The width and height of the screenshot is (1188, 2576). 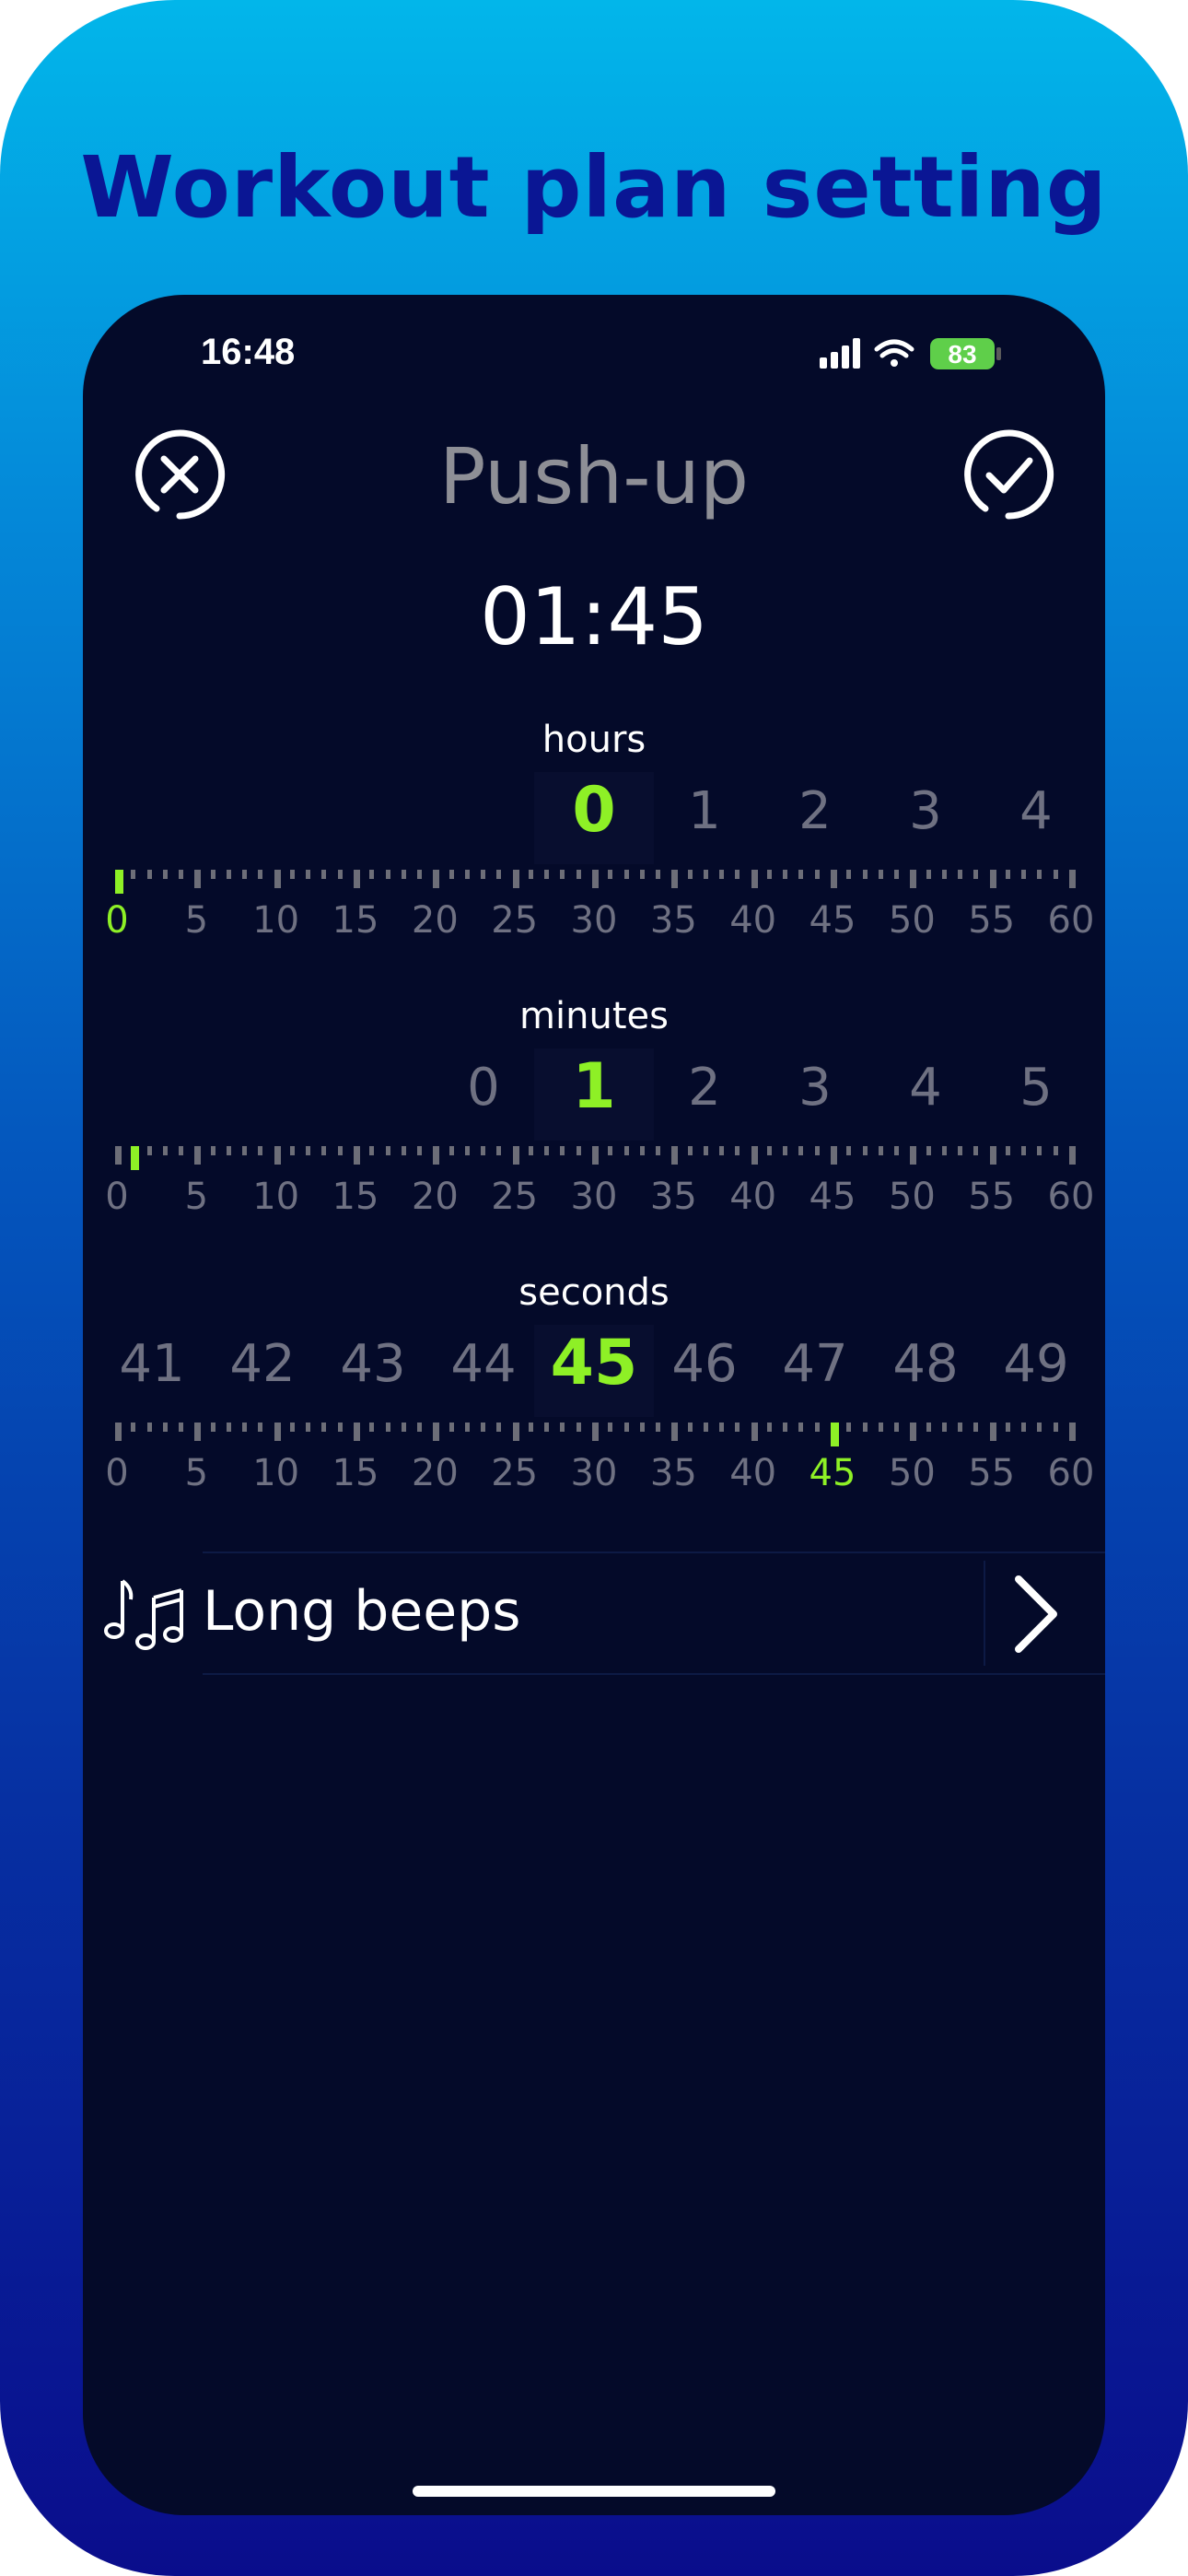 I want to click on picker-wheel-minutes: 012345, so click(x=594, y=1090).